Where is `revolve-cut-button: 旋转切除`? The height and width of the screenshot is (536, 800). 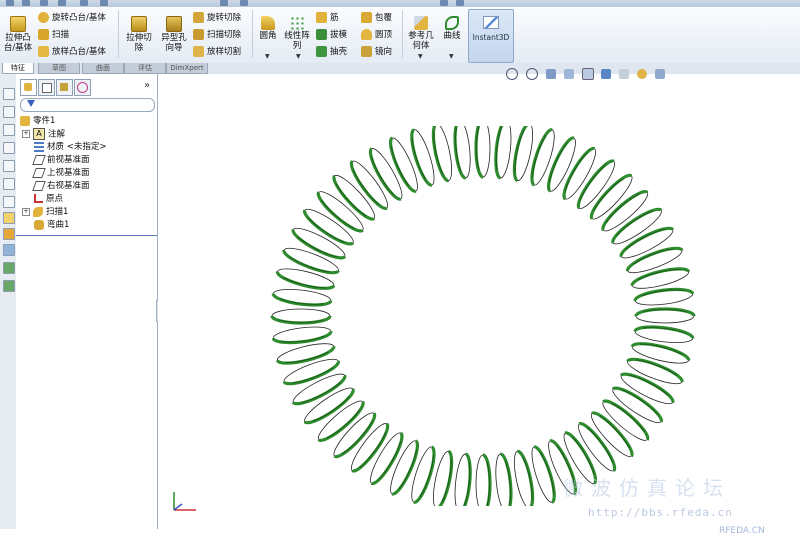 revolve-cut-button: 旋转切除 is located at coordinates (217, 18).